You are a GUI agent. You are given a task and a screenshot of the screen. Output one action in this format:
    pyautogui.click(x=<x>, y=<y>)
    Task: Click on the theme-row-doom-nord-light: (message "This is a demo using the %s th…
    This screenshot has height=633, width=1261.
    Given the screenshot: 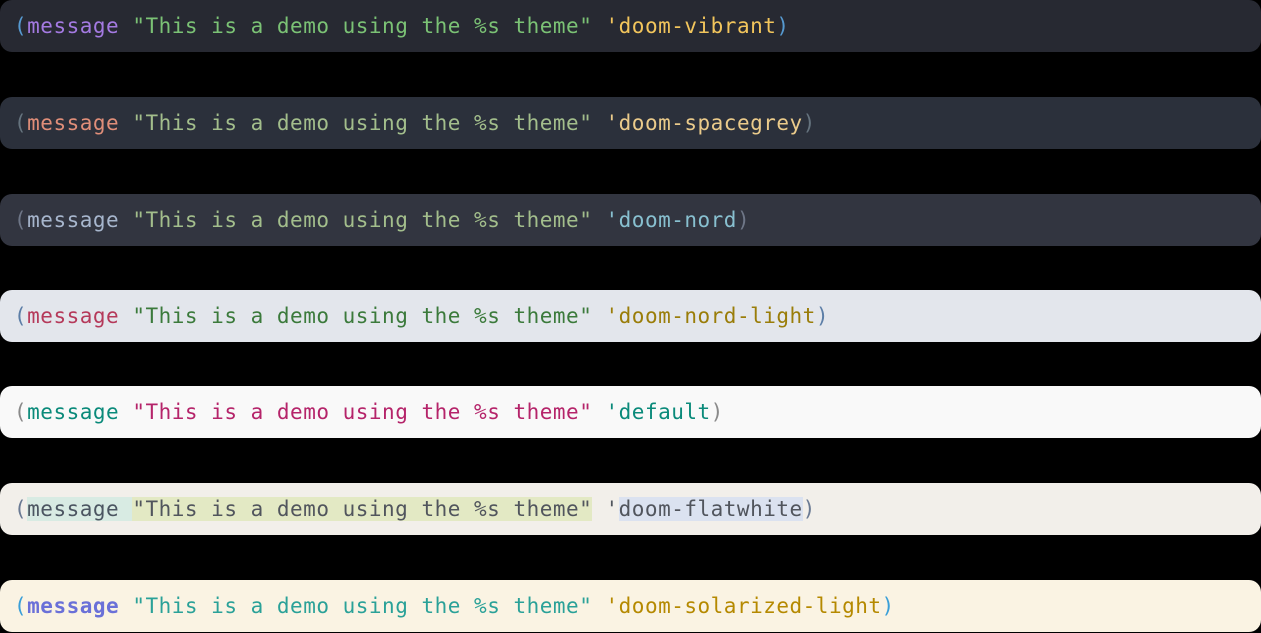 What is the action you would take?
    pyautogui.click(x=630, y=316)
    